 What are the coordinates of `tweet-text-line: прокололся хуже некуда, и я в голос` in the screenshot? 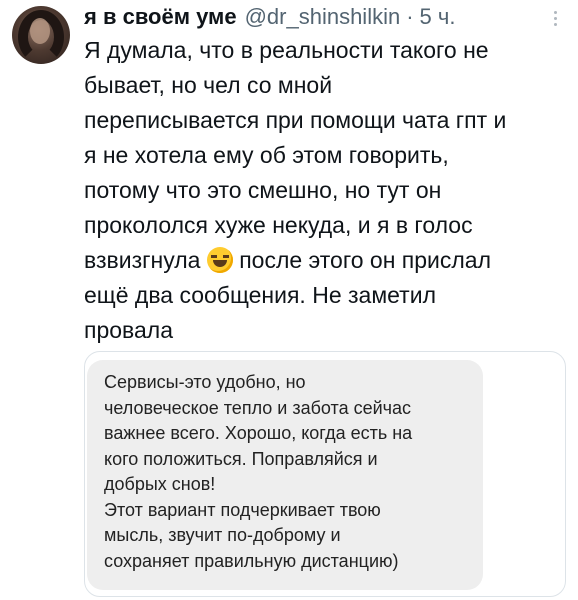 It's located at (278, 225).